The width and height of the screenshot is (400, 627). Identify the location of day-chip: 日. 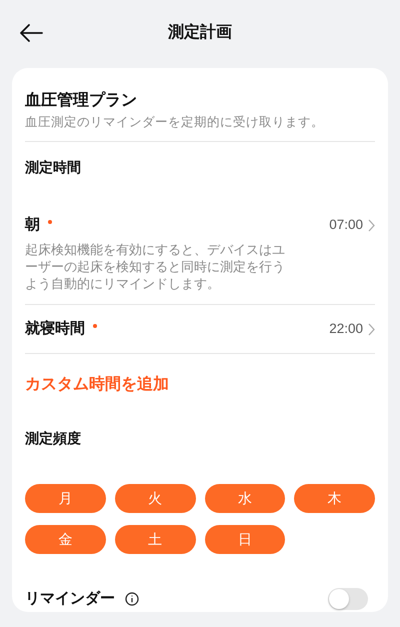
(245, 539).